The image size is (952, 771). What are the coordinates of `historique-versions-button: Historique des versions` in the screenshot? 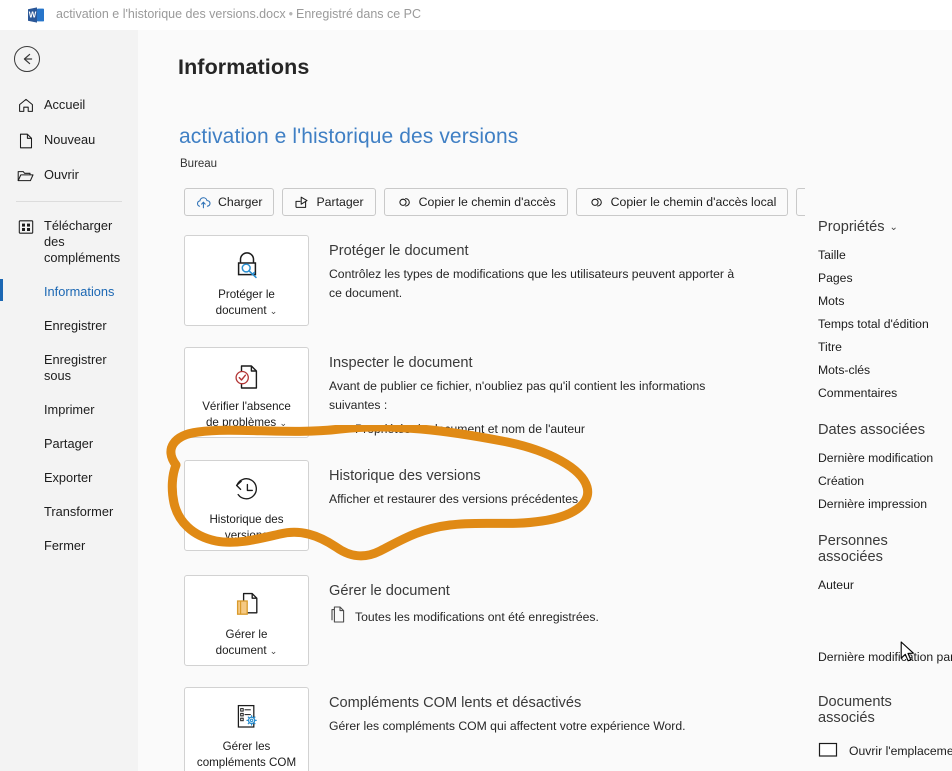 It's located at (246, 505).